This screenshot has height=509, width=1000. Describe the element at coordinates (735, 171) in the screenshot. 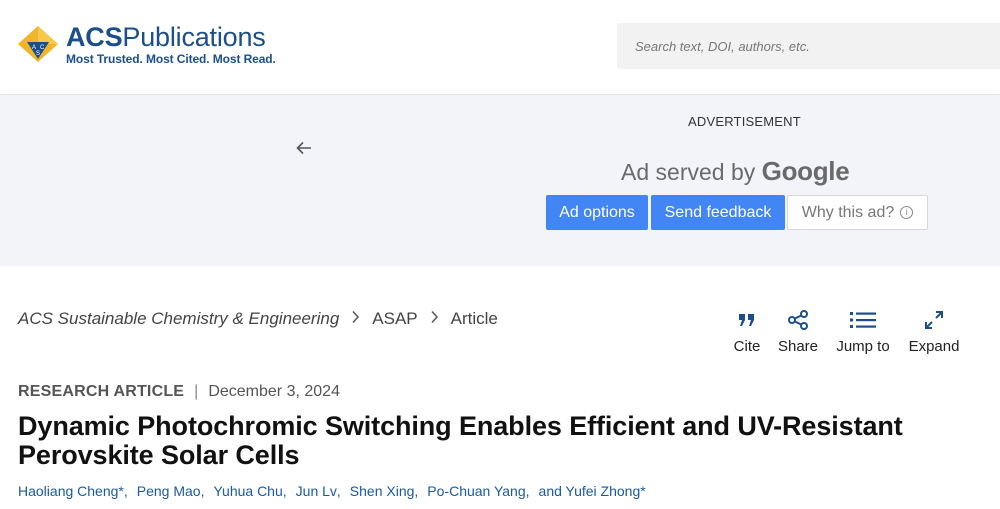

I see `ad-served-by: Ad served by Google` at that location.